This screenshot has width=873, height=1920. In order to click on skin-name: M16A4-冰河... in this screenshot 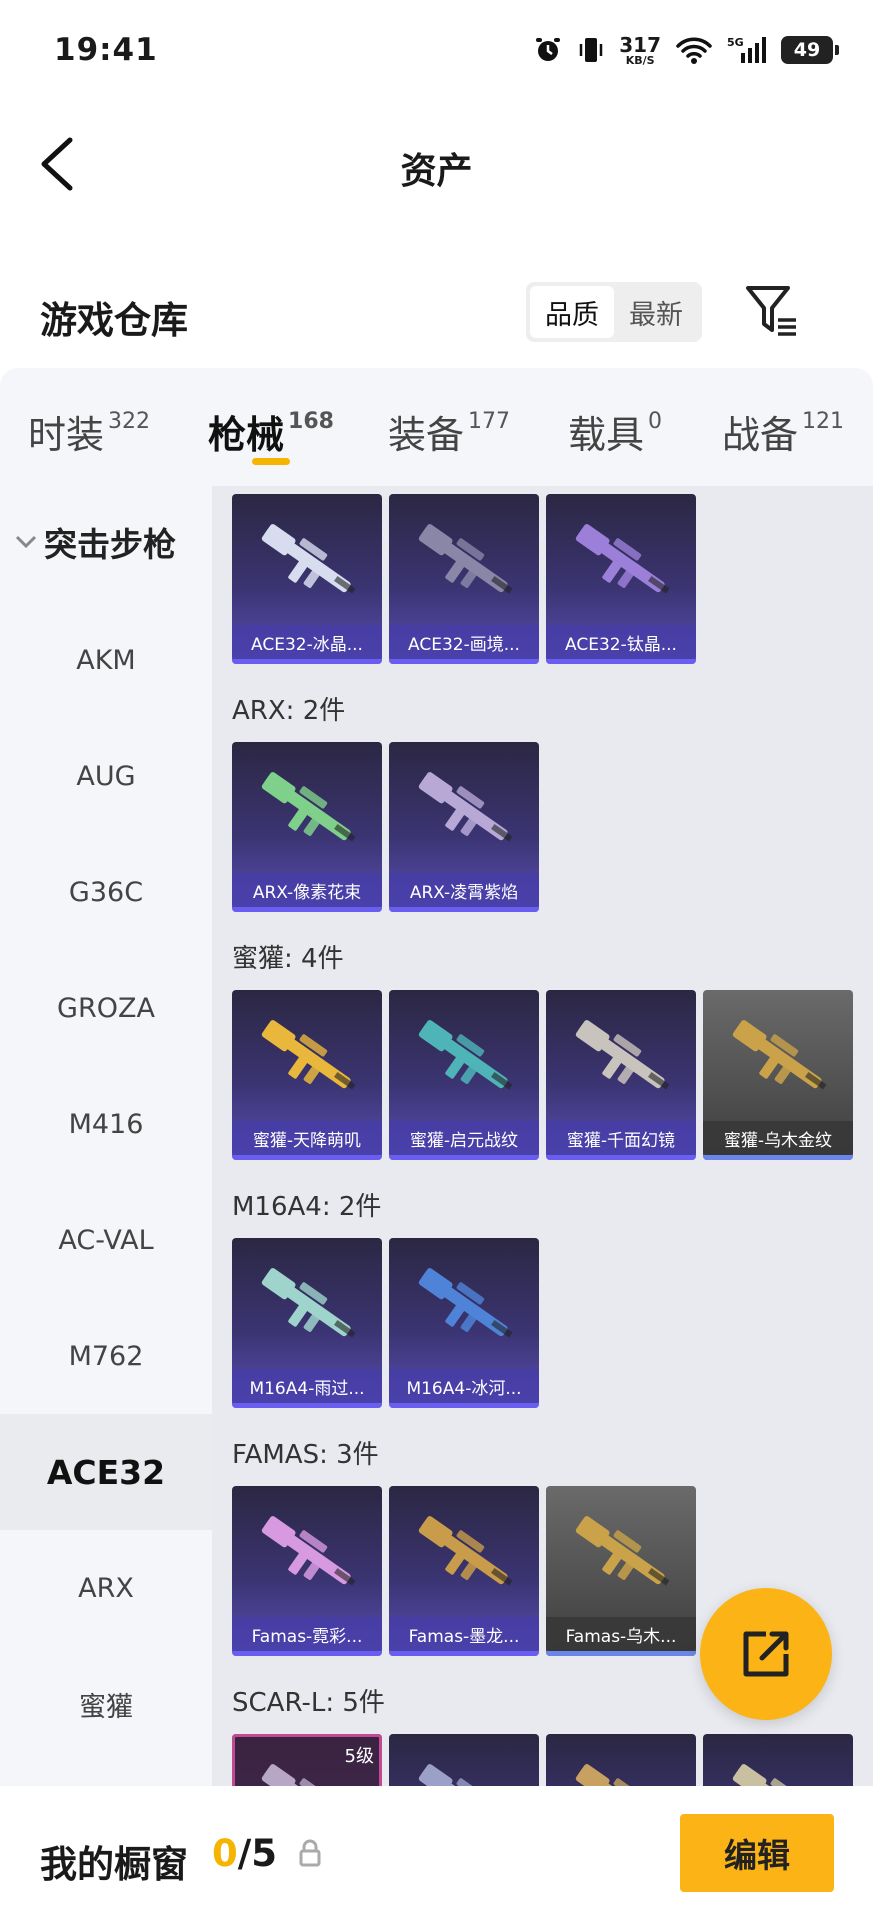, I will do `click(464, 1386)`.